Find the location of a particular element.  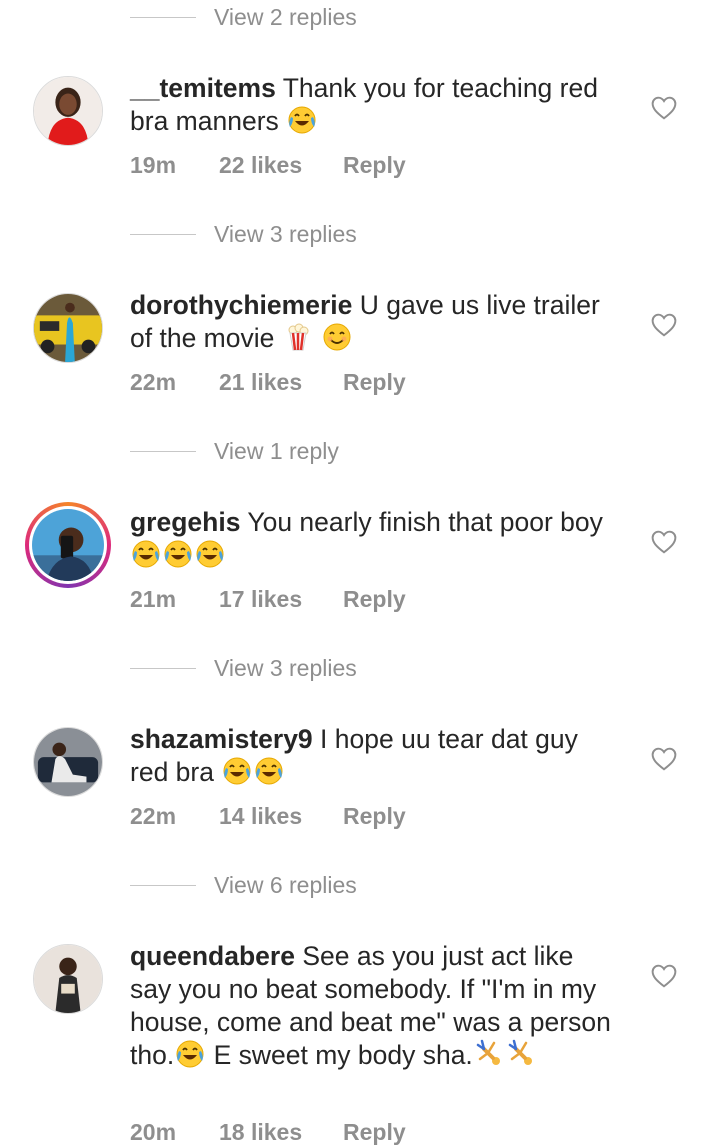

comment-meta: 22m 14 likes Reply is located at coordinates (268, 816).